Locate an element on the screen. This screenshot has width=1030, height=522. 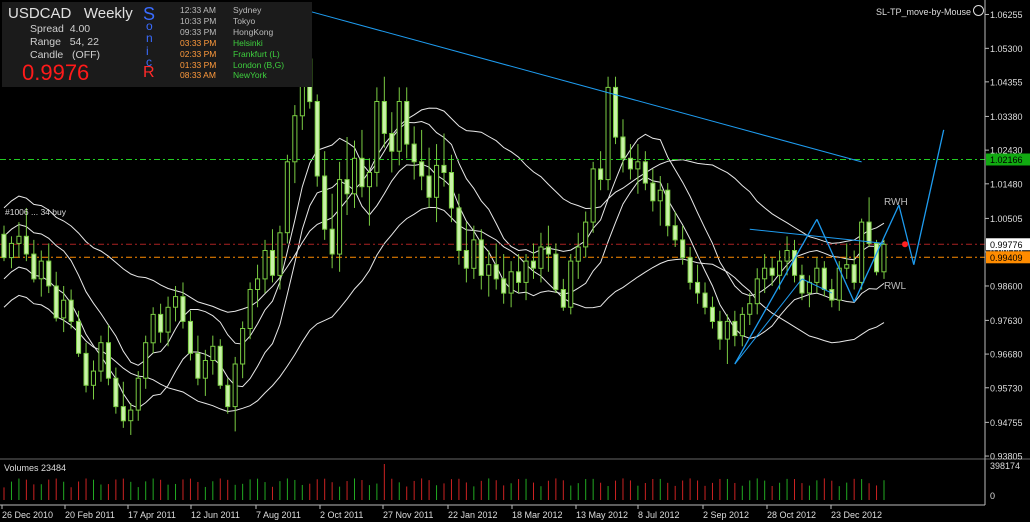
date-tick-label: 20 Feb 2011 is located at coordinates (90, 515).